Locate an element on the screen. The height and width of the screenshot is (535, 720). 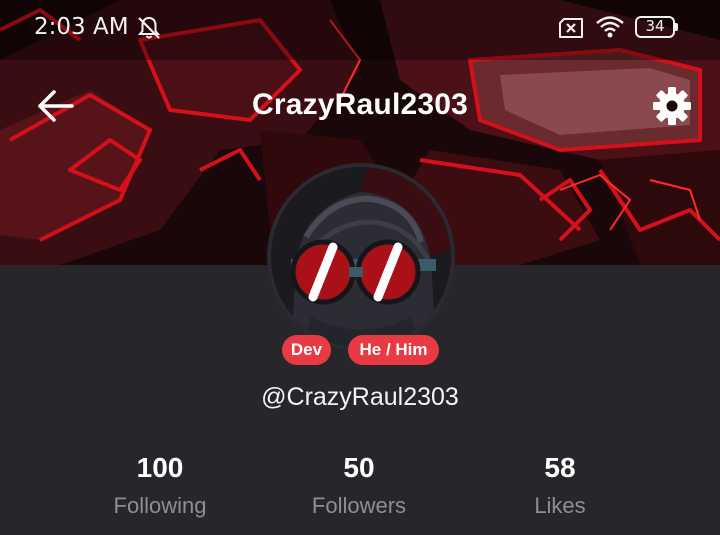
battery-level: 34 is located at coordinates (655, 26).